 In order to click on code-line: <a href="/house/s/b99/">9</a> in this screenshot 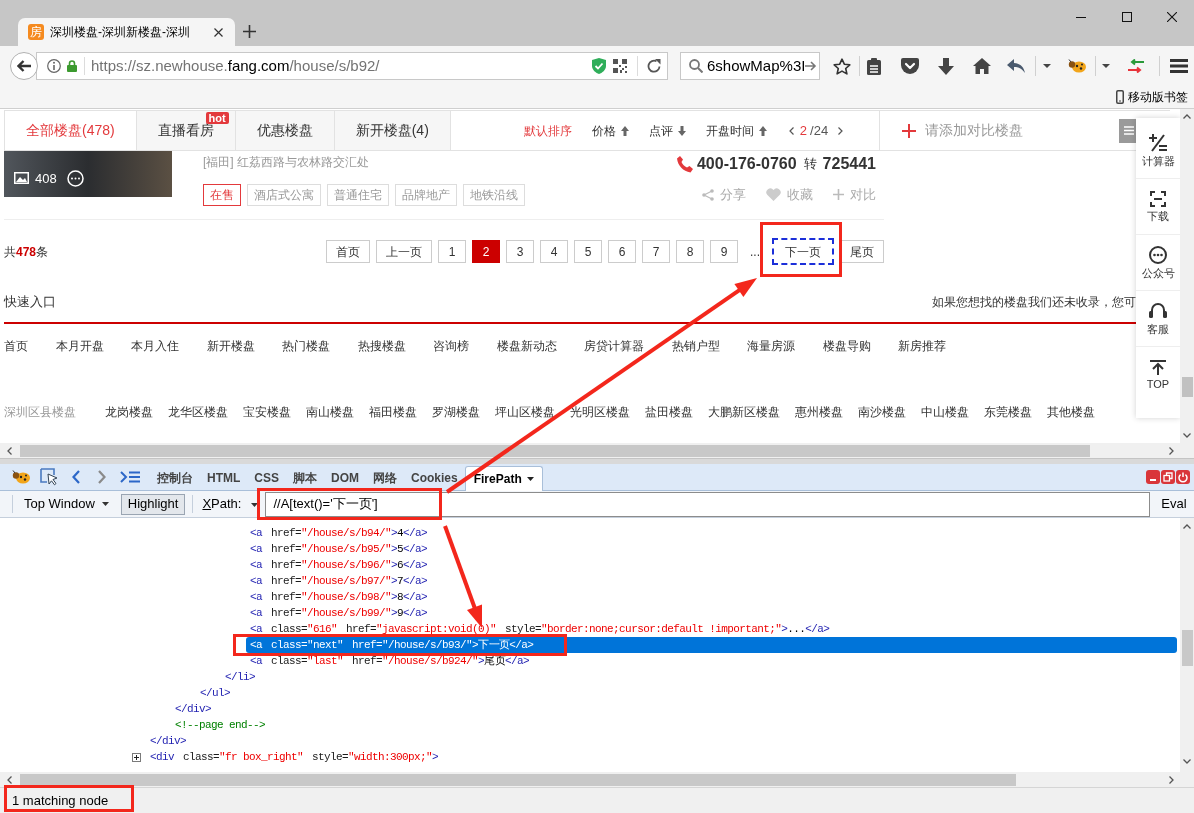, I will do `click(339, 613)`.